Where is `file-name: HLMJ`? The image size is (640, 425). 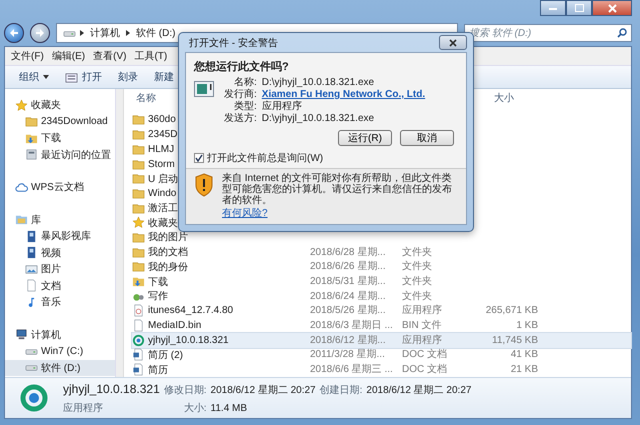
file-name: HLMJ is located at coordinates (161, 149).